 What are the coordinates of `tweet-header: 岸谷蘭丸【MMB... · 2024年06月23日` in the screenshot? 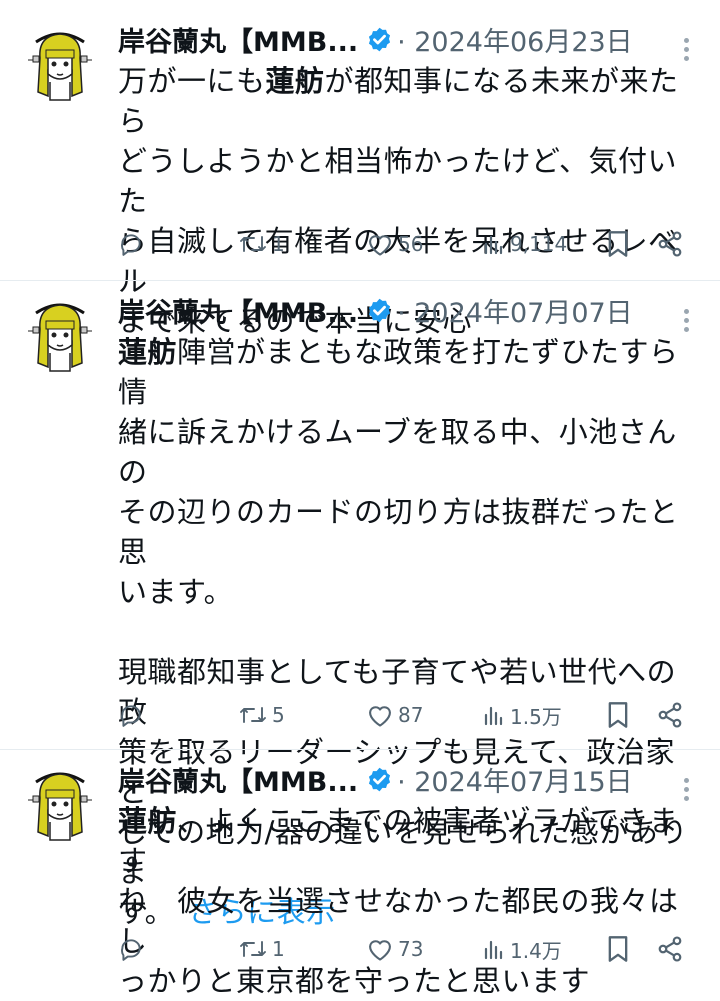 It's located at (407, 39).